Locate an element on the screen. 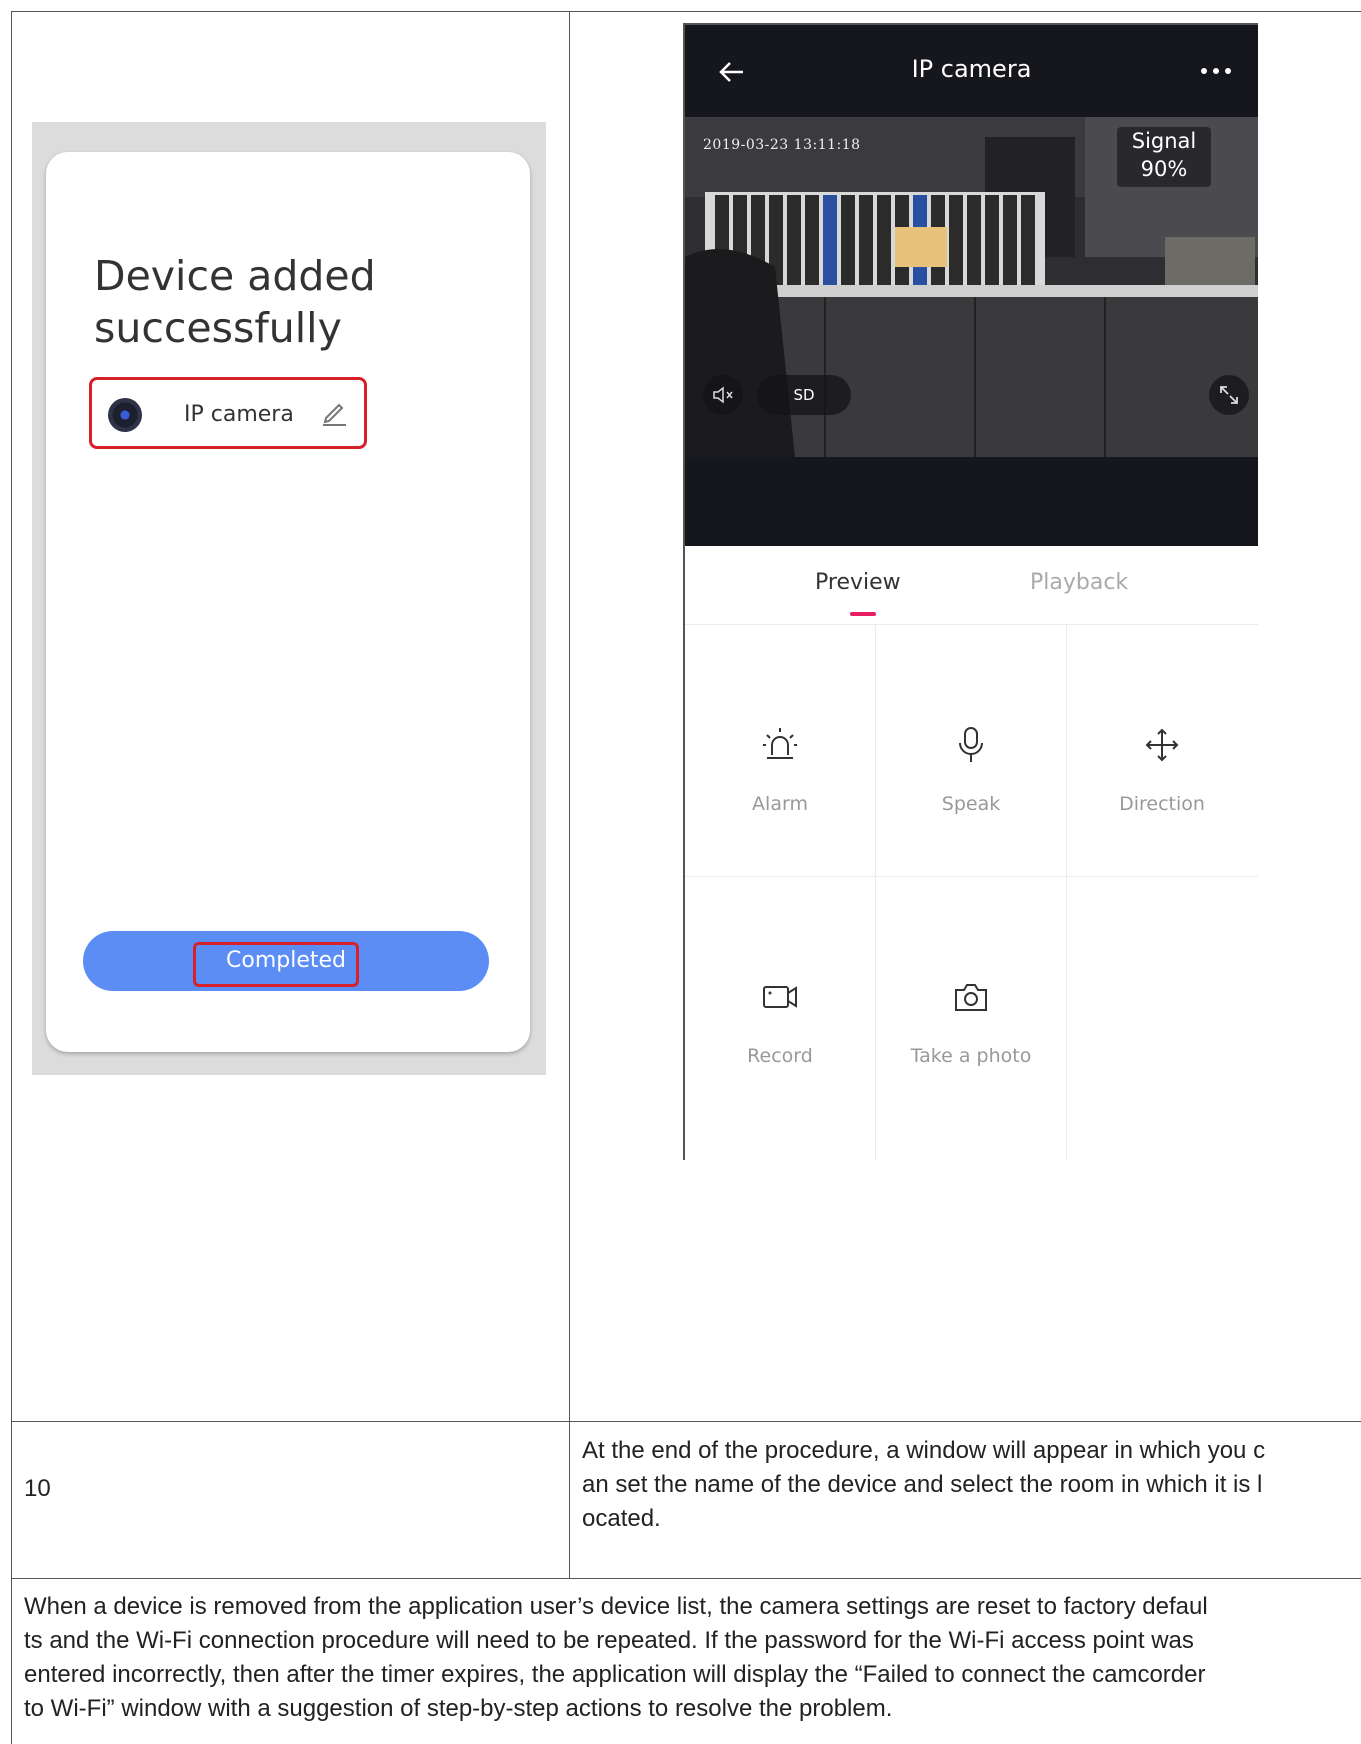  take-photo-control: Take a photo is located at coordinates (971, 1017).